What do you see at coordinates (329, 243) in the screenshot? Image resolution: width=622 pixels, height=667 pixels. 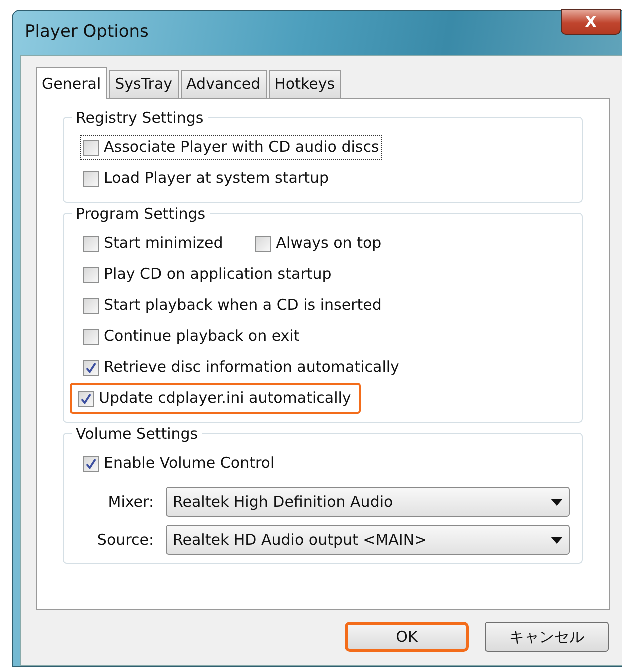 I see `checkbox-label: Always on top` at bounding box center [329, 243].